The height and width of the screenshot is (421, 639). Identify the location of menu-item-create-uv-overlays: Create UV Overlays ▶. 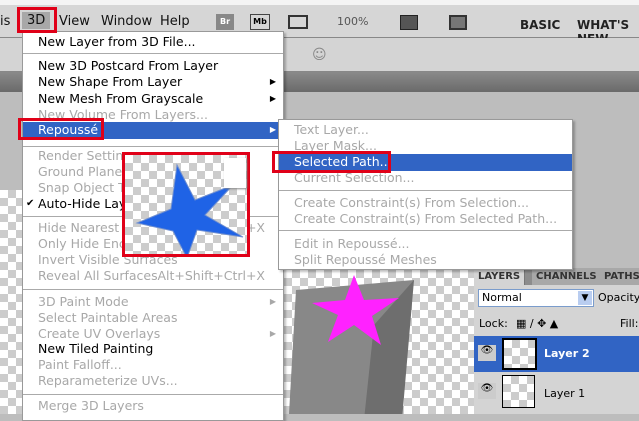
(153, 334).